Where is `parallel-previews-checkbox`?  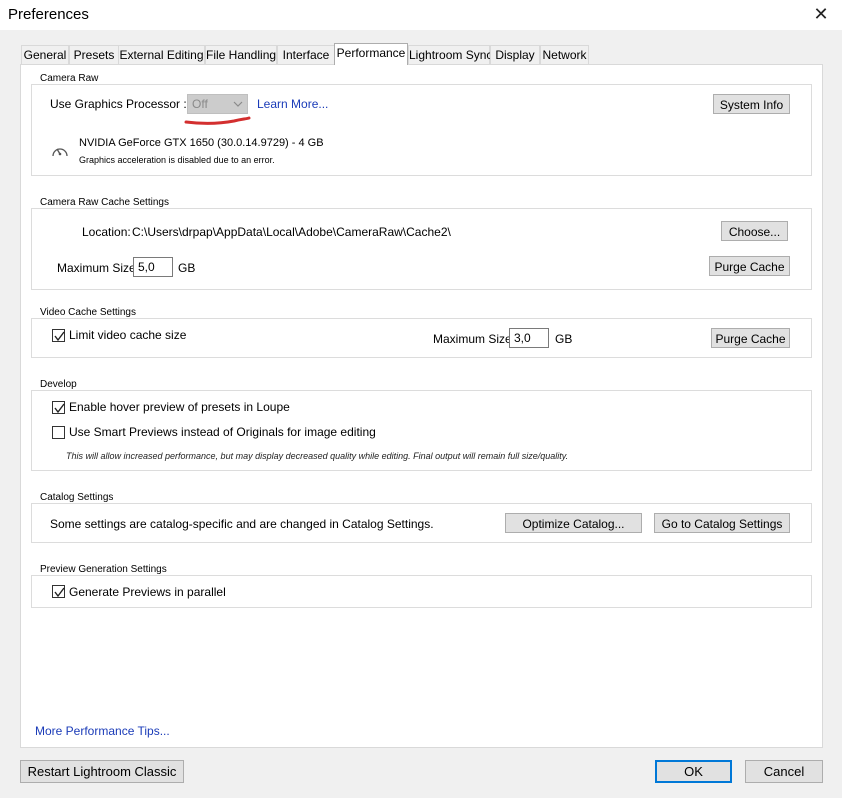 parallel-previews-checkbox is located at coordinates (58, 591).